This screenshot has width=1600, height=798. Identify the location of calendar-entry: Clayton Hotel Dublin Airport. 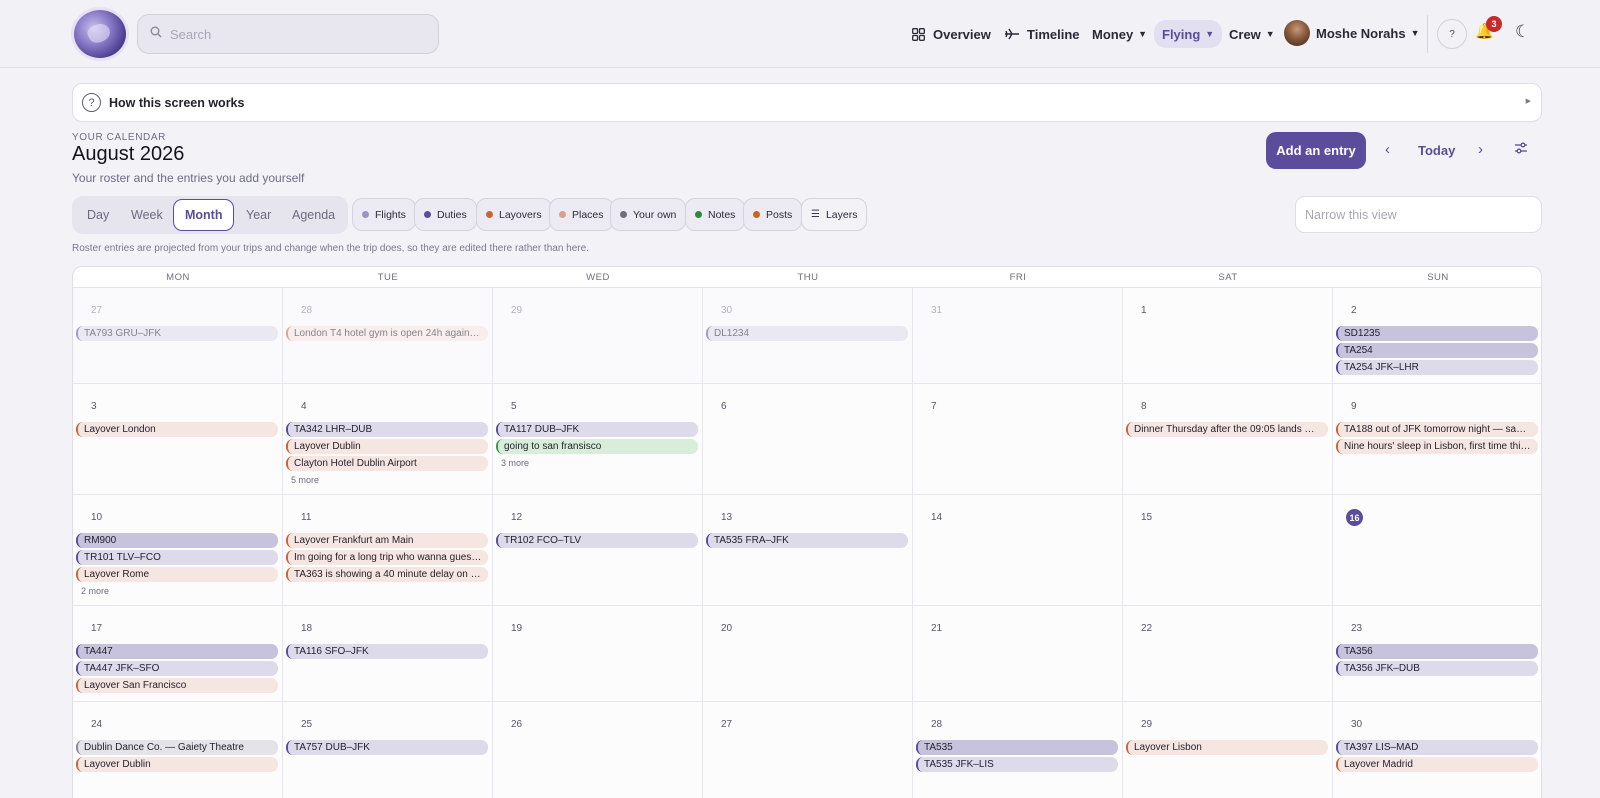
(387, 463).